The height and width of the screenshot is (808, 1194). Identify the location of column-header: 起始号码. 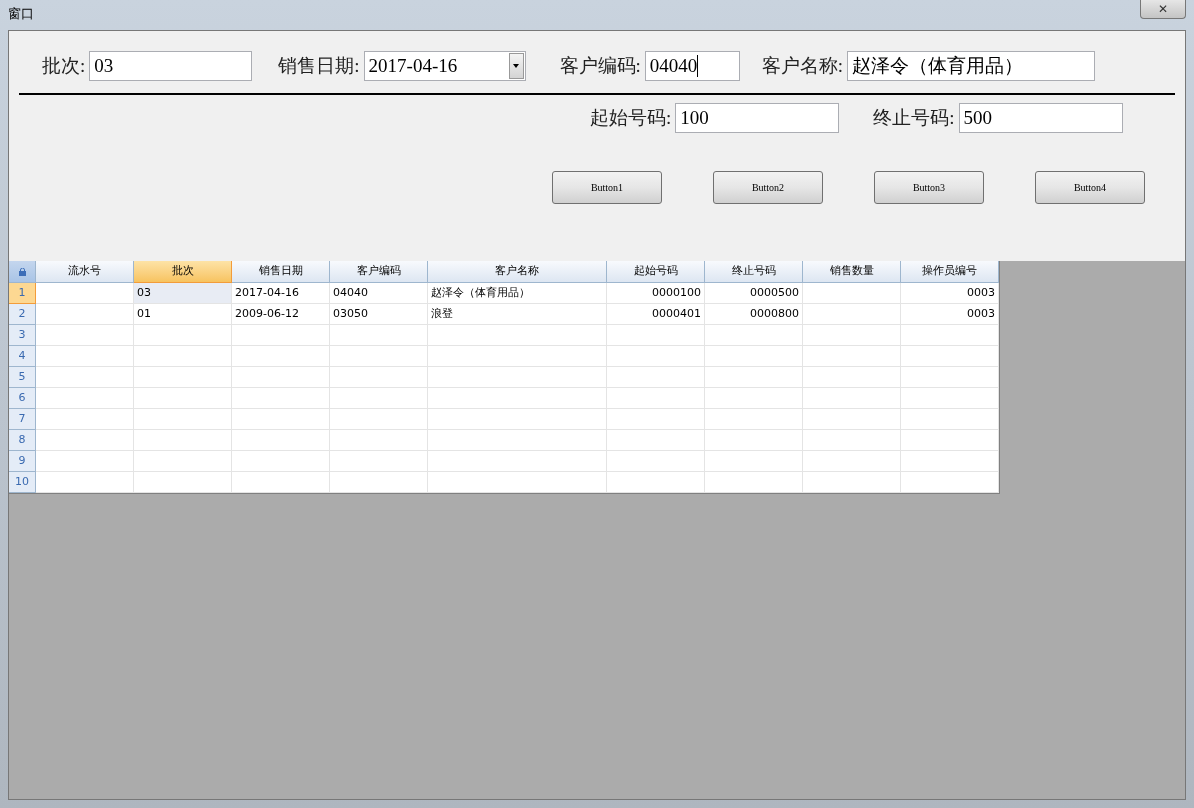
(656, 272).